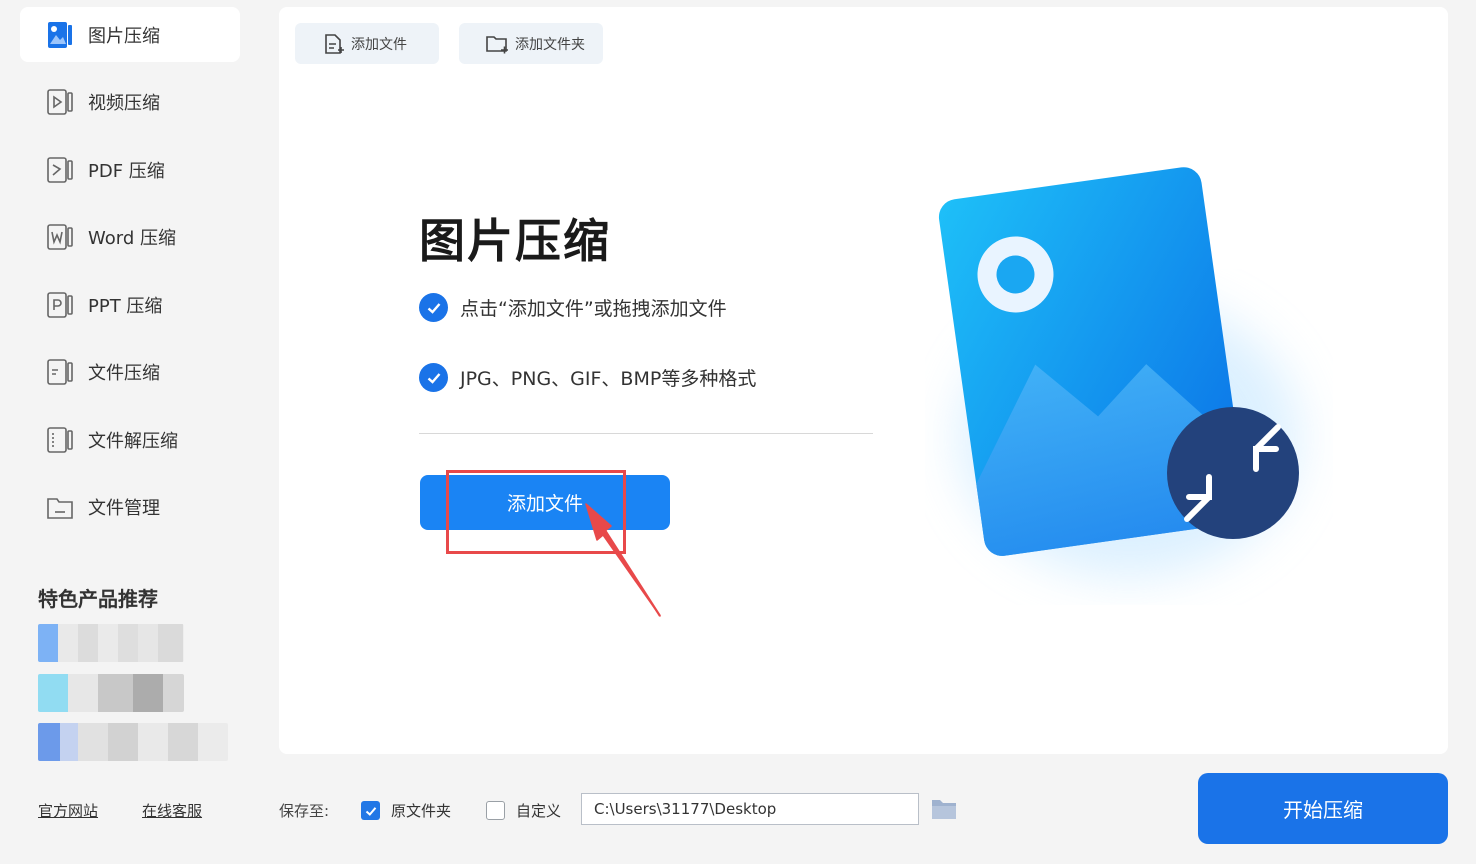  I want to click on original-folder-label: 原文件夹, so click(421, 811).